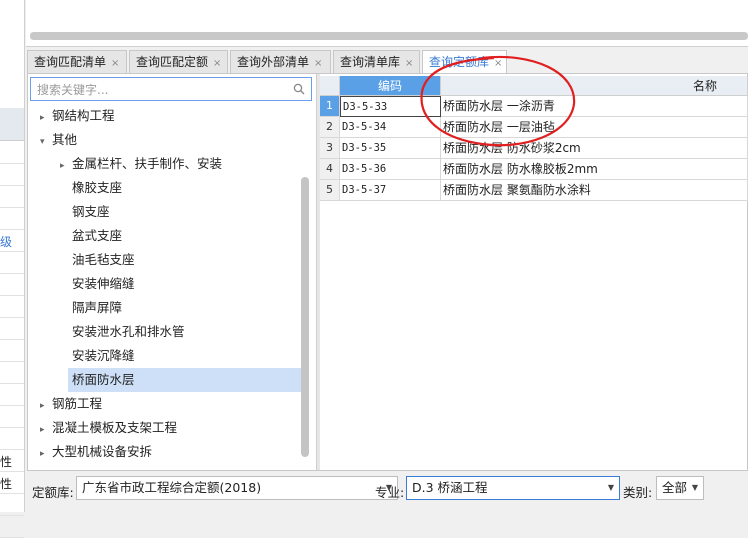 The height and width of the screenshot is (538, 748). I want to click on tree-node-label: 金属栏杆、扶手制作、安装, so click(147, 163).